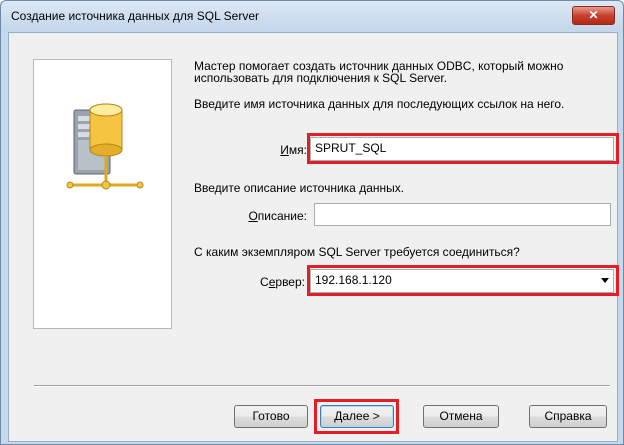 This screenshot has width=624, height=445. Describe the element at coordinates (293, 150) in the screenshot. I see `name-label: Имя:` at that location.